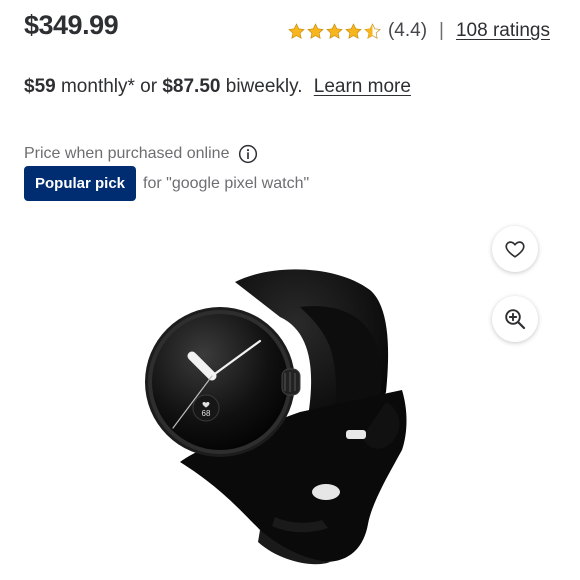  Describe the element at coordinates (503, 31) in the screenshot. I see `ratings-count-link: 108 ratings` at that location.